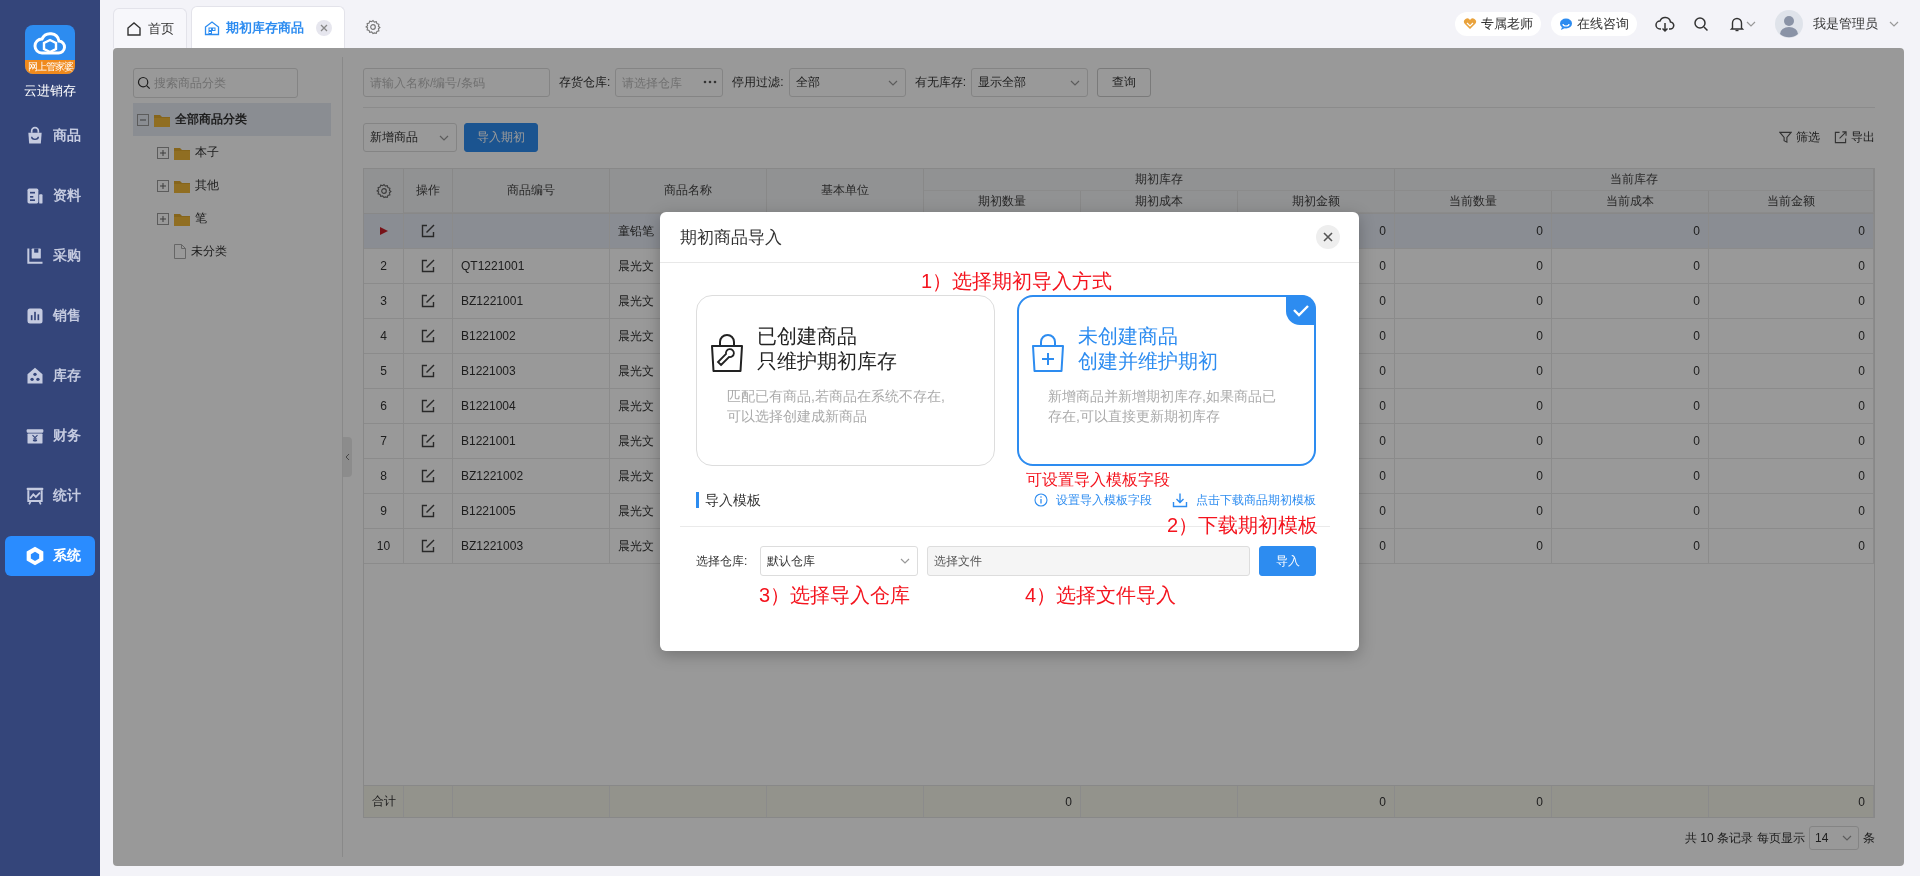  I want to click on row-number: 9, so click(383, 511).